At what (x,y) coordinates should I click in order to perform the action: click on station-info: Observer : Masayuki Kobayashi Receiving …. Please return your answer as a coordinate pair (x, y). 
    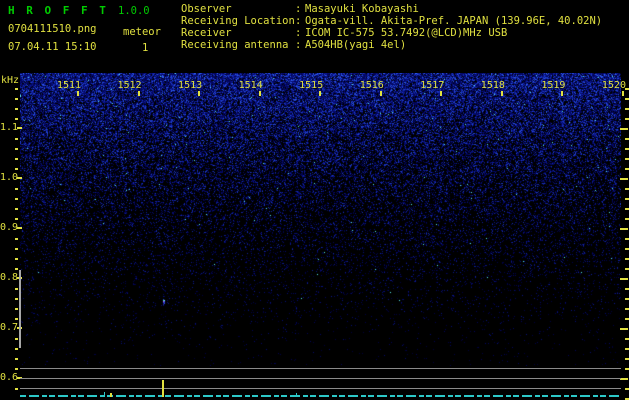
    Looking at the image, I should click on (405, 27).